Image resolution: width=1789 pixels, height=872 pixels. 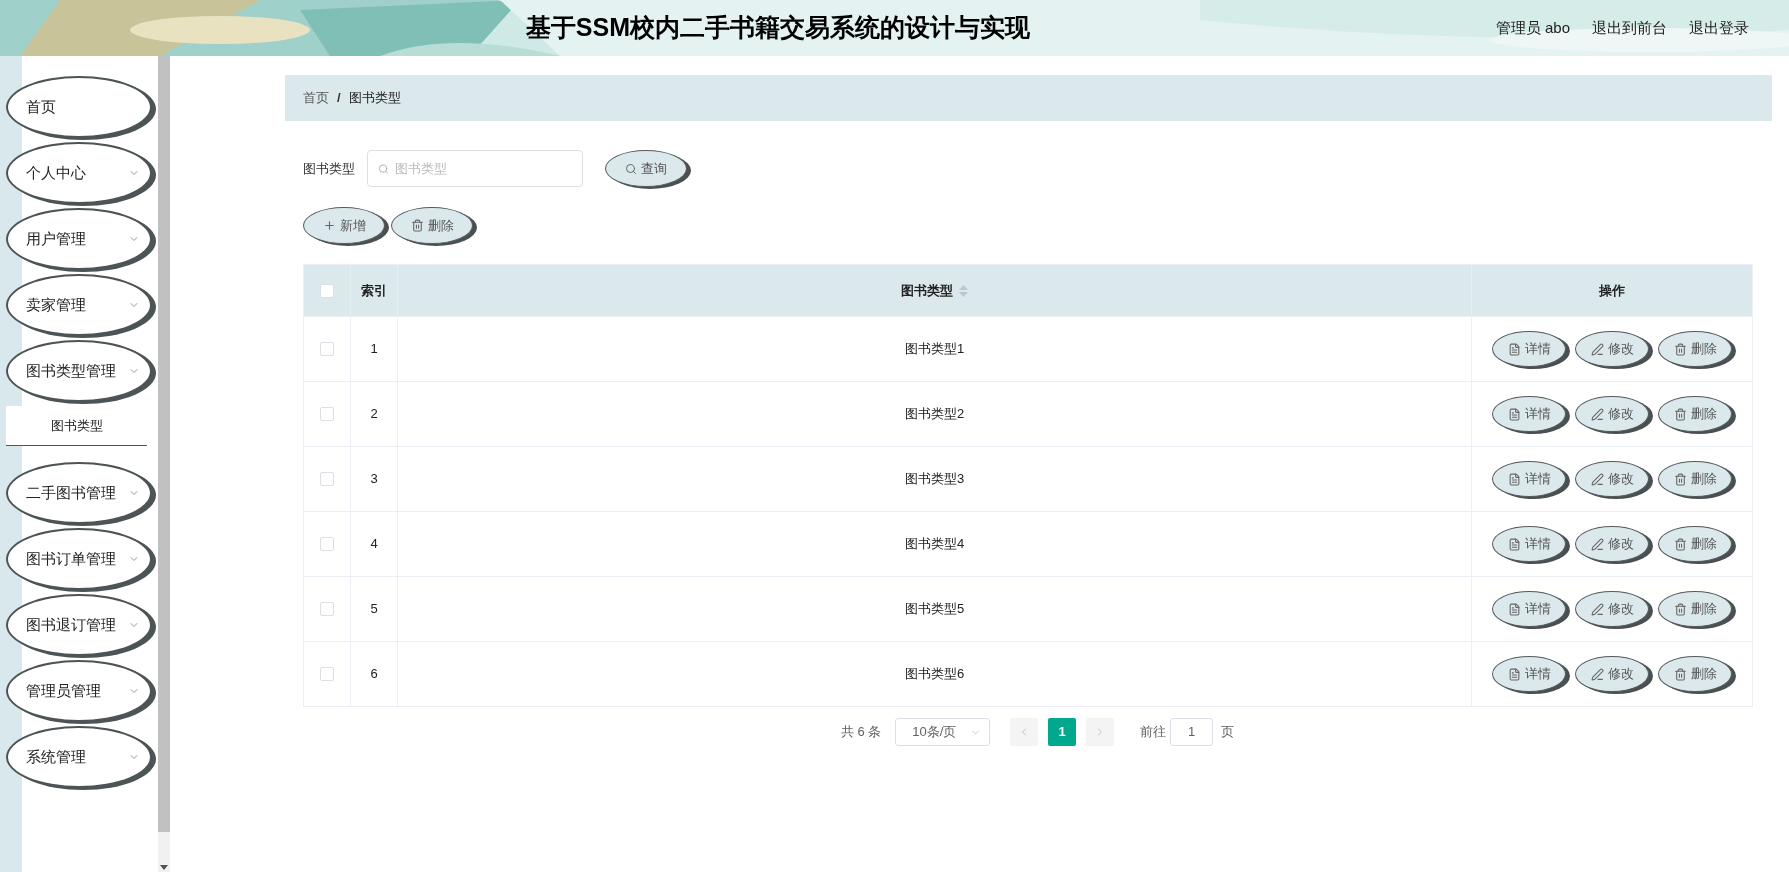 I want to click on table-cell-text: 6, so click(x=374, y=674).